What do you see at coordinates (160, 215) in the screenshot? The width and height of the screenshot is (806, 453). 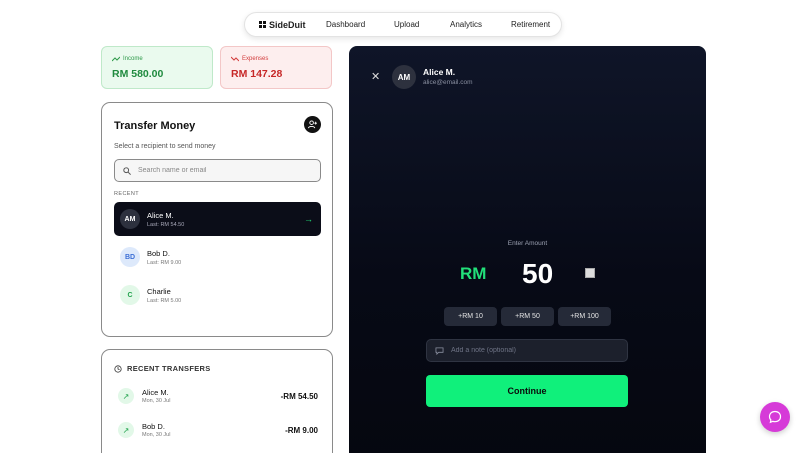 I see `contact-name: Alice M.` at bounding box center [160, 215].